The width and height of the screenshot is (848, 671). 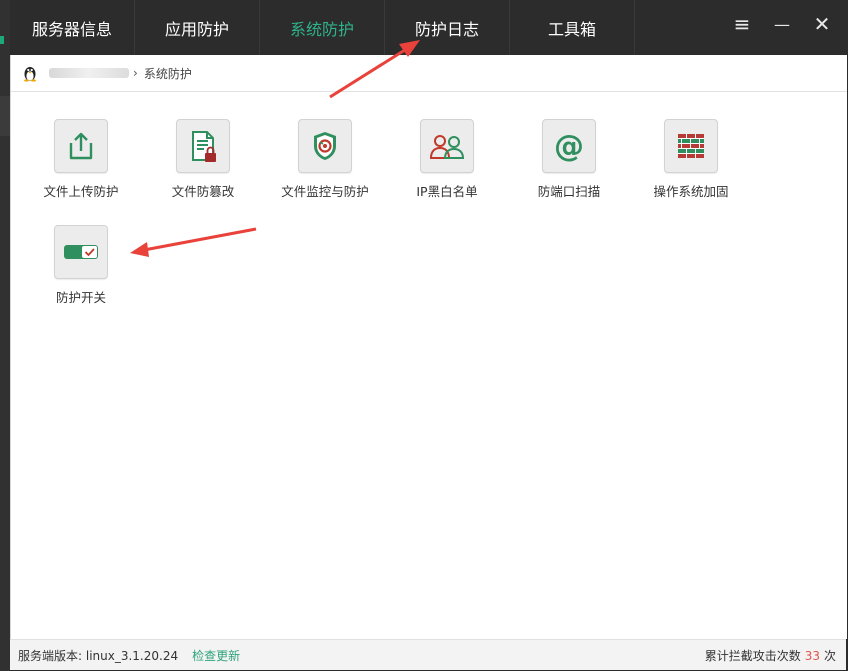 I want to click on firewall-icon, so click(x=691, y=146).